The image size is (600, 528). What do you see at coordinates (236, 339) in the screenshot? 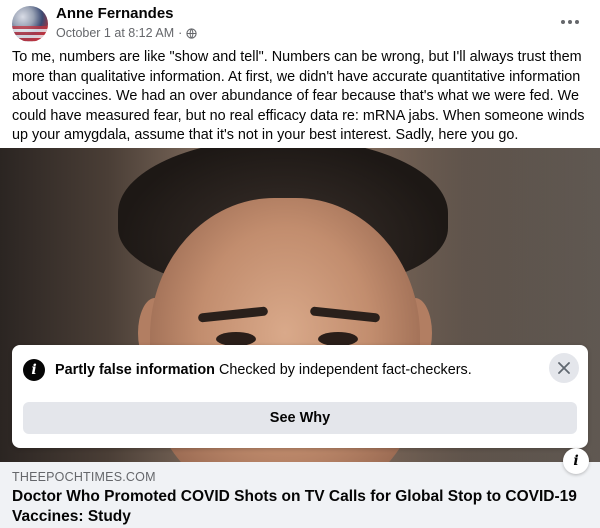
I see `photo-eye-left` at bounding box center [236, 339].